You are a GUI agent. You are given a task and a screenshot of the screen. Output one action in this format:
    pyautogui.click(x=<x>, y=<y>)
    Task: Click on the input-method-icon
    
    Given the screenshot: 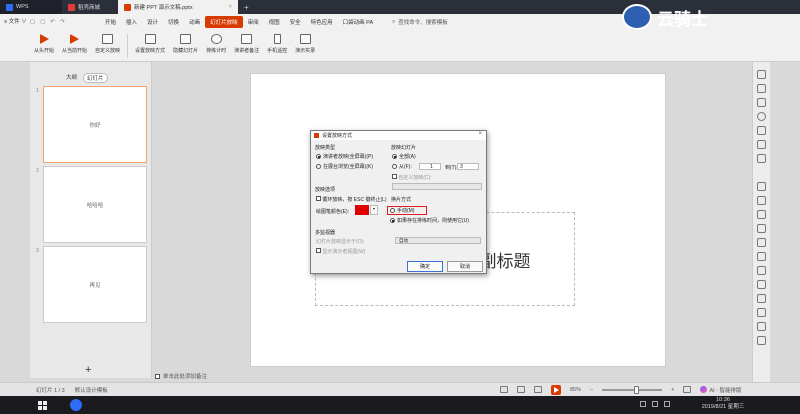 What is the action you would take?
    pyautogui.click(x=667, y=404)
    